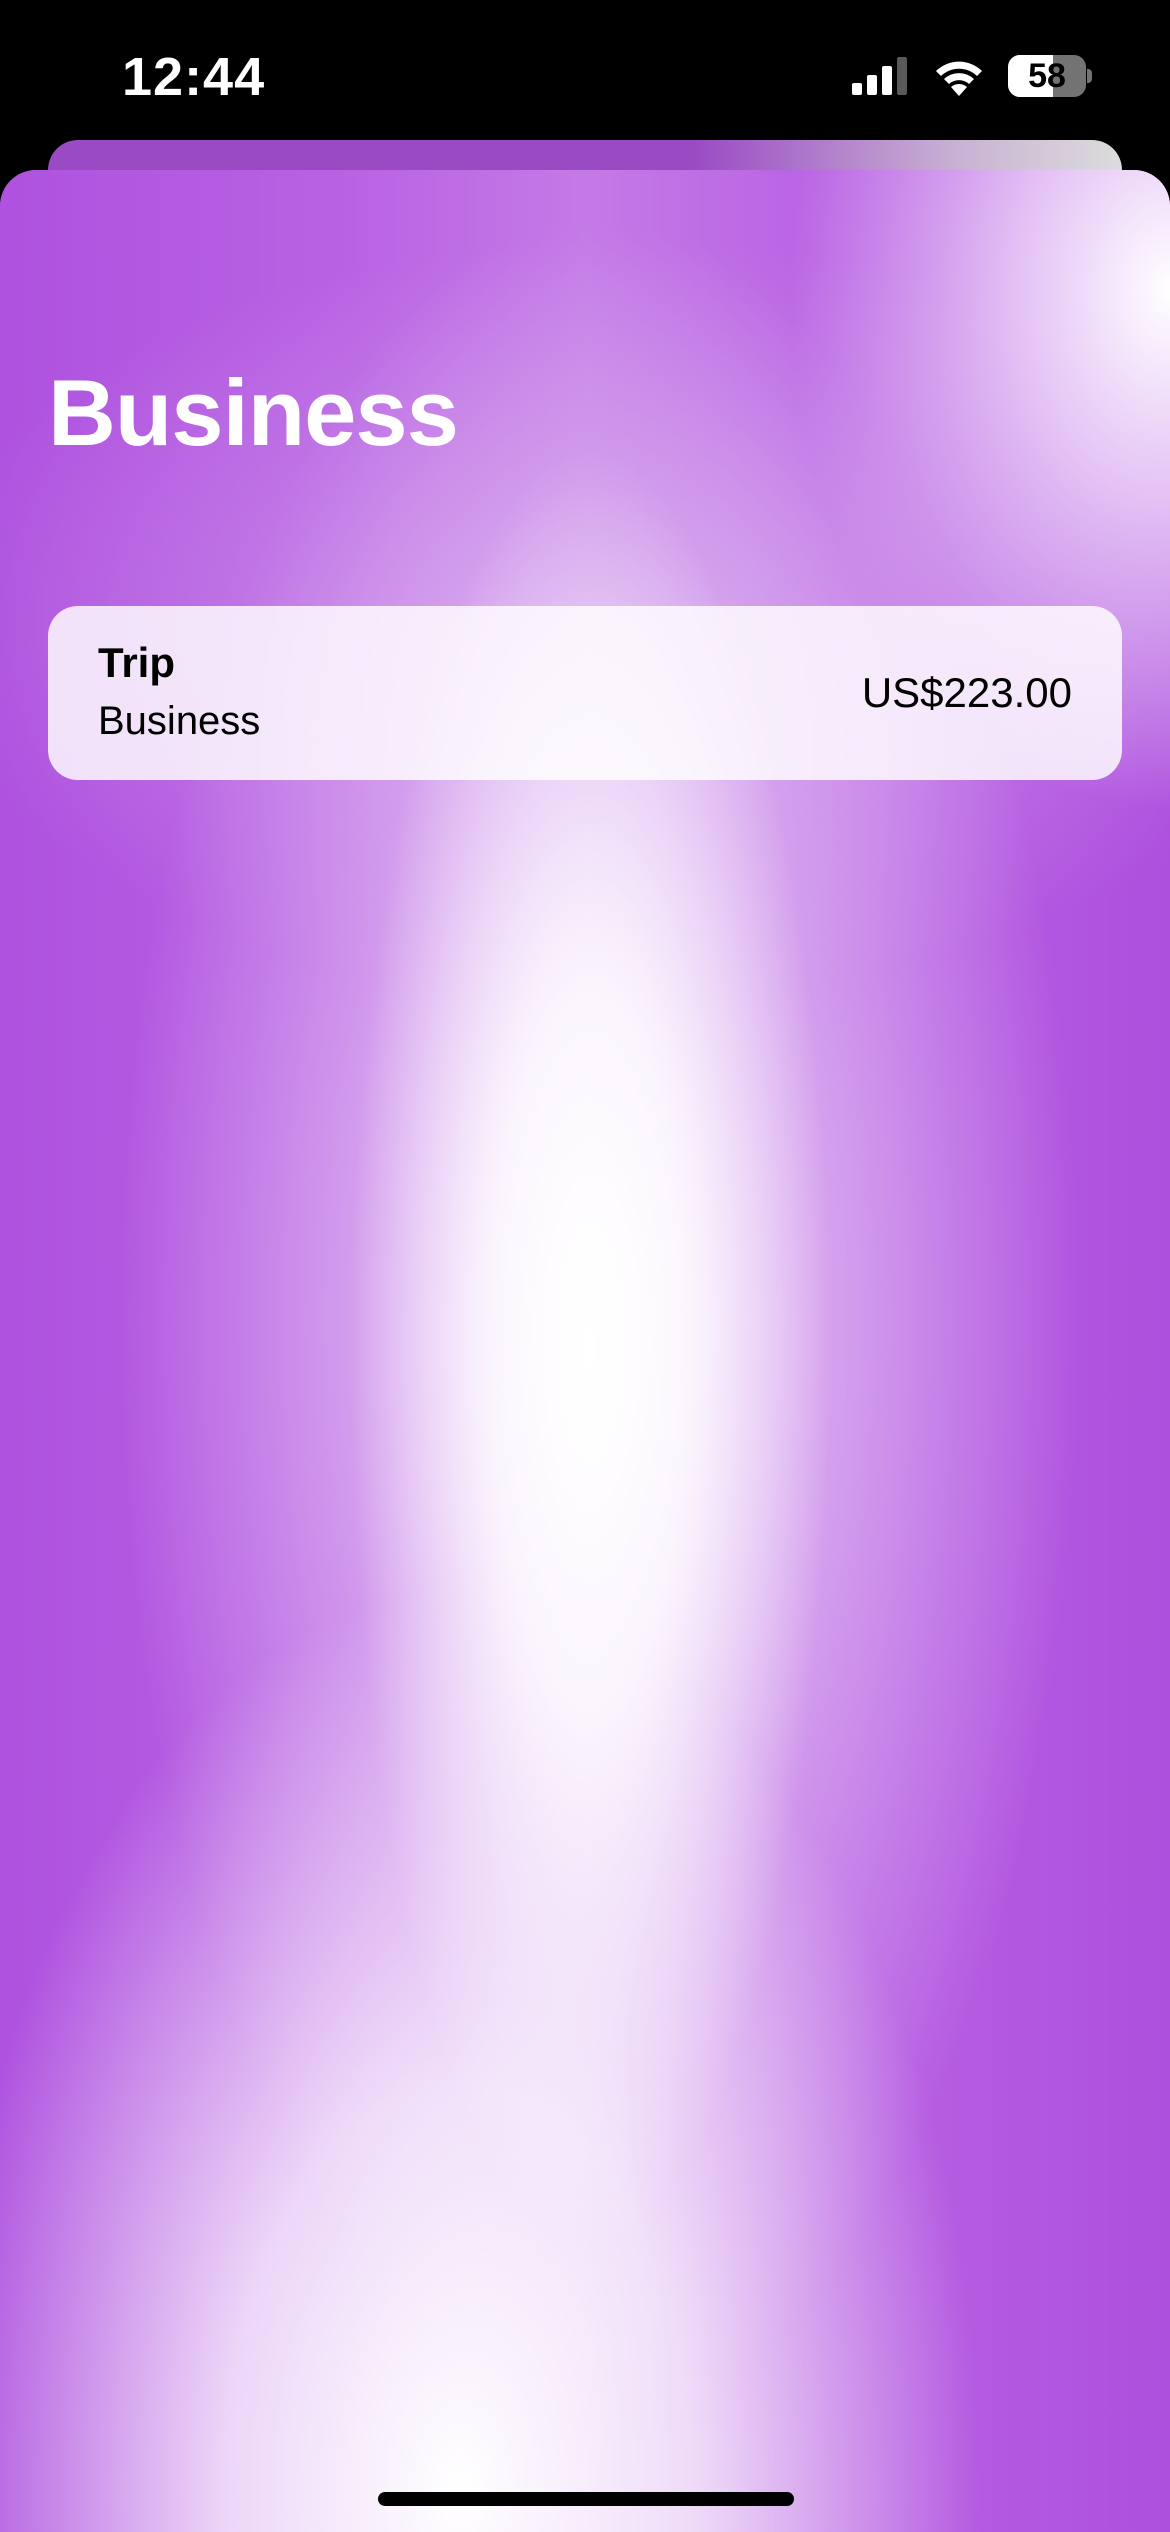 This screenshot has width=1170, height=2532. What do you see at coordinates (585, 693) in the screenshot?
I see `trip-list-item: Trip Business US$223.00` at bounding box center [585, 693].